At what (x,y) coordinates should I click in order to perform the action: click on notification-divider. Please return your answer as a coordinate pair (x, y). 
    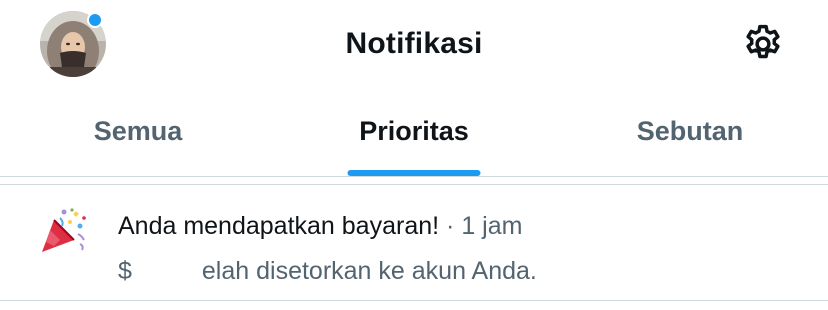
    Looking at the image, I should click on (414, 300).